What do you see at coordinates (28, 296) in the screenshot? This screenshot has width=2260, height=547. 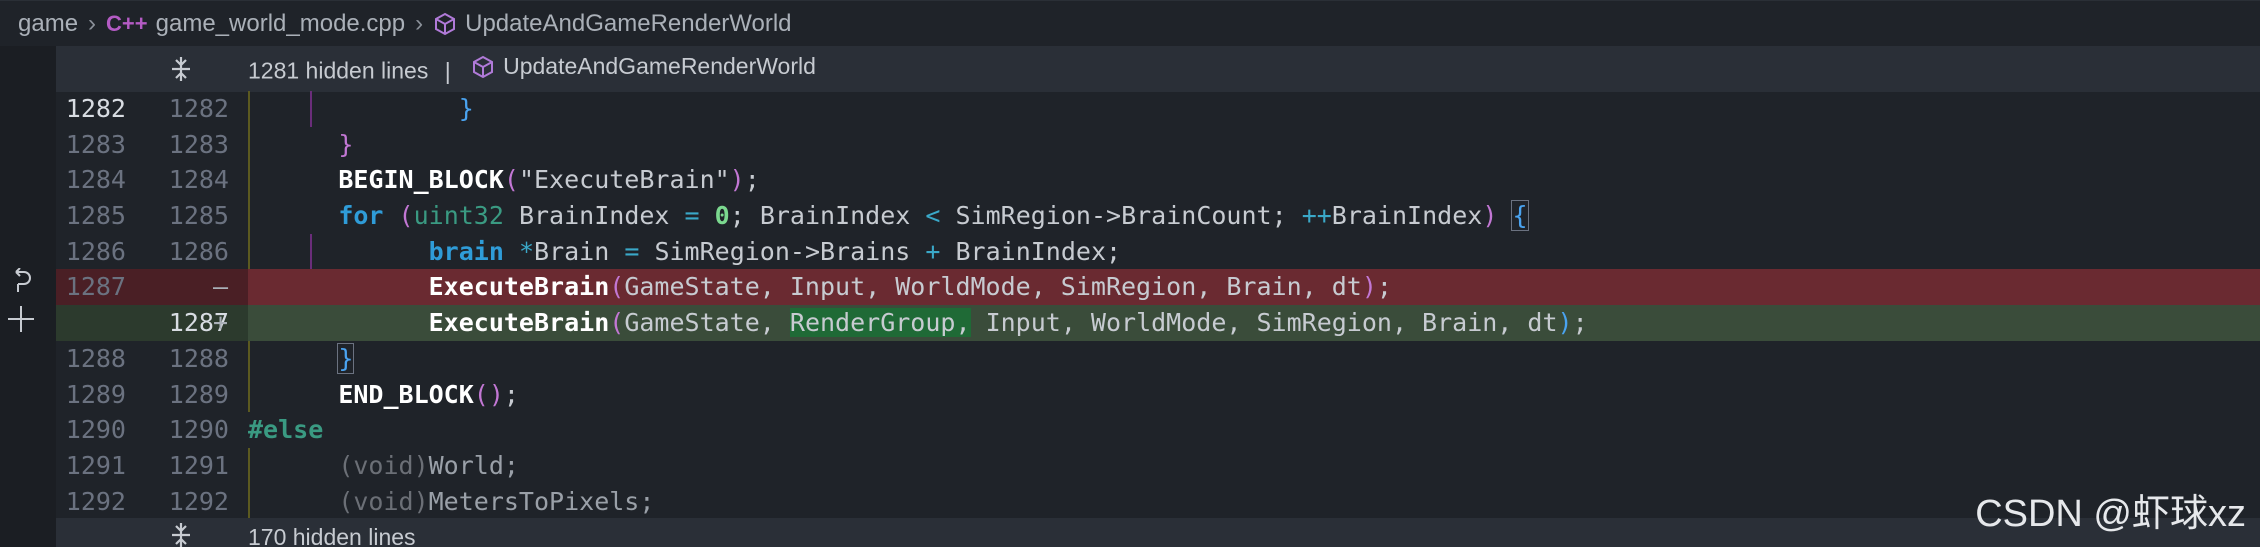 I see `diff-gutter` at bounding box center [28, 296].